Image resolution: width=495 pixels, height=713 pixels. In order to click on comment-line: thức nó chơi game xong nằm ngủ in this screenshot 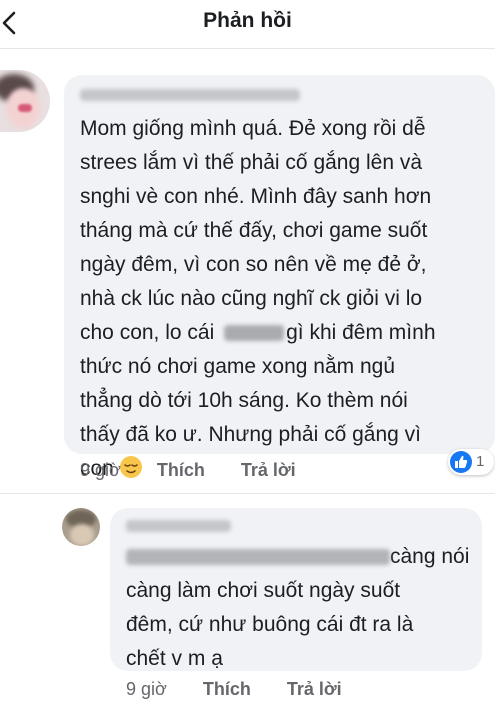, I will do `click(238, 366)`.